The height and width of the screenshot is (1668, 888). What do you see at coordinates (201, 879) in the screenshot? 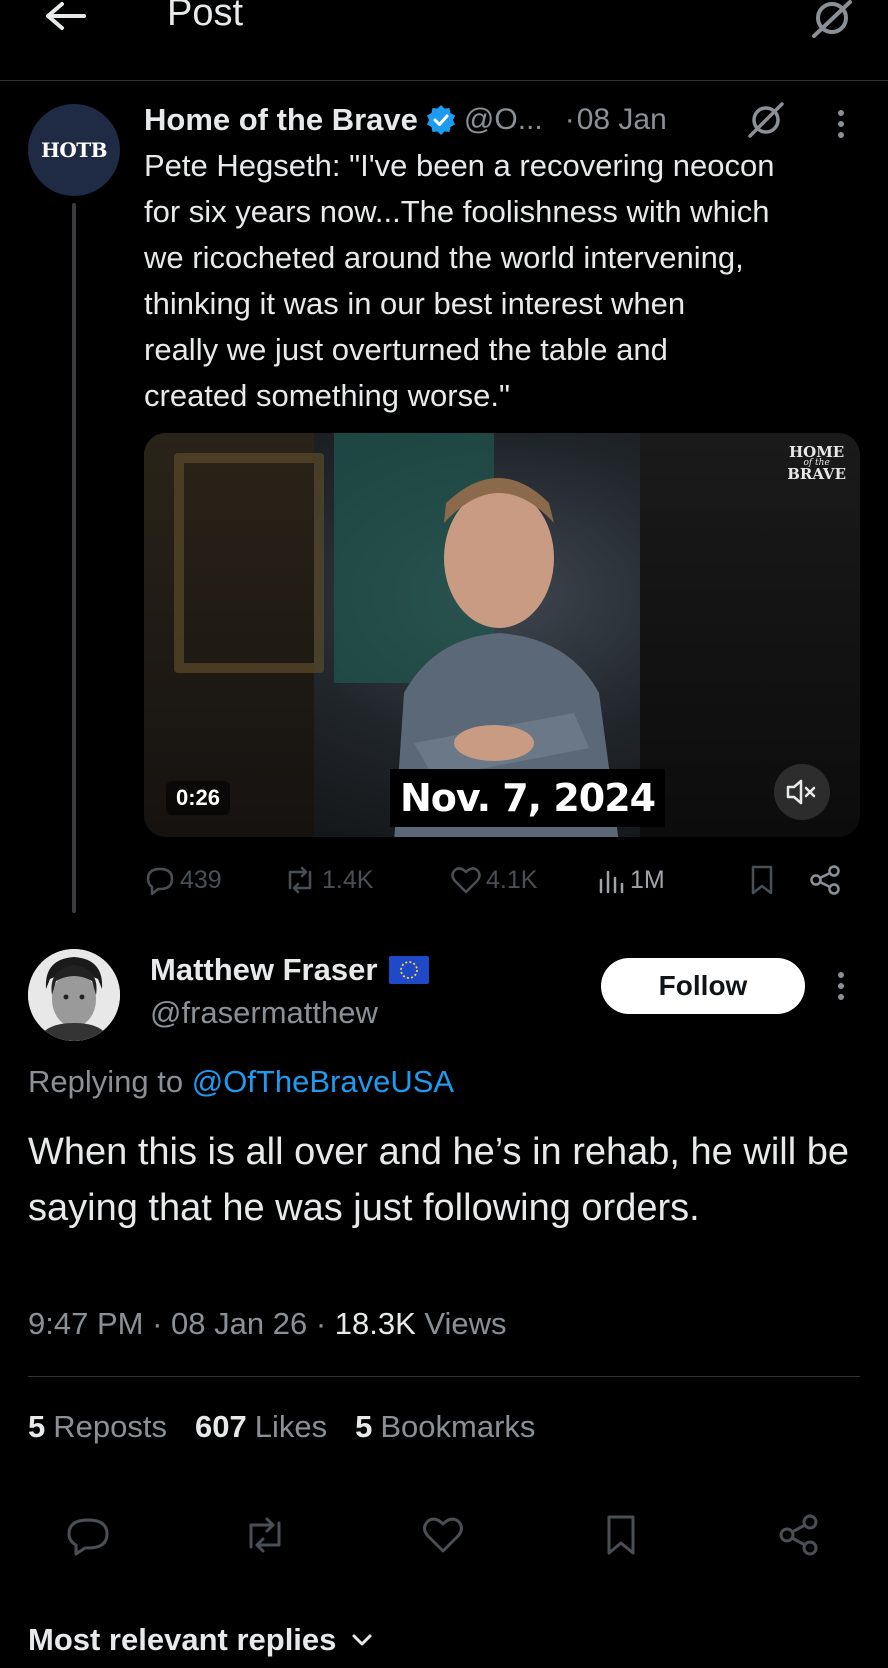
I see `reply-count: 439` at bounding box center [201, 879].